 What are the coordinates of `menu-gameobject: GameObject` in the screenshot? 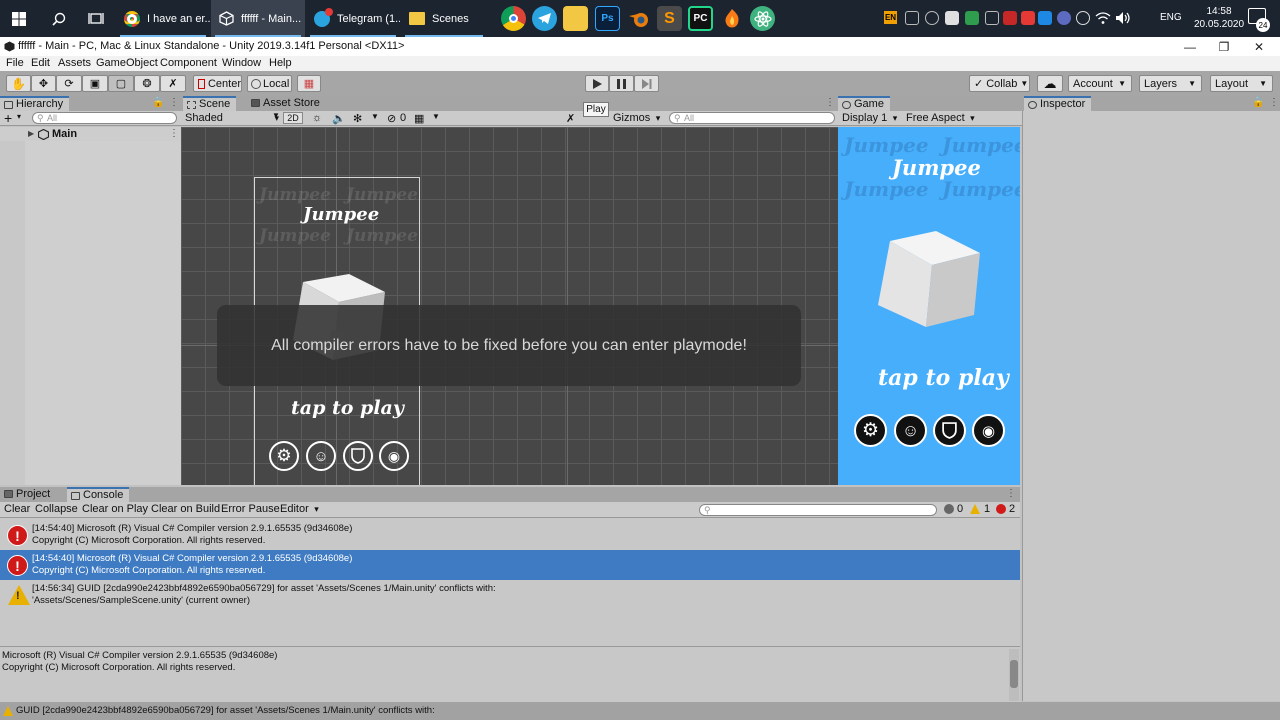 It's located at (127, 63).